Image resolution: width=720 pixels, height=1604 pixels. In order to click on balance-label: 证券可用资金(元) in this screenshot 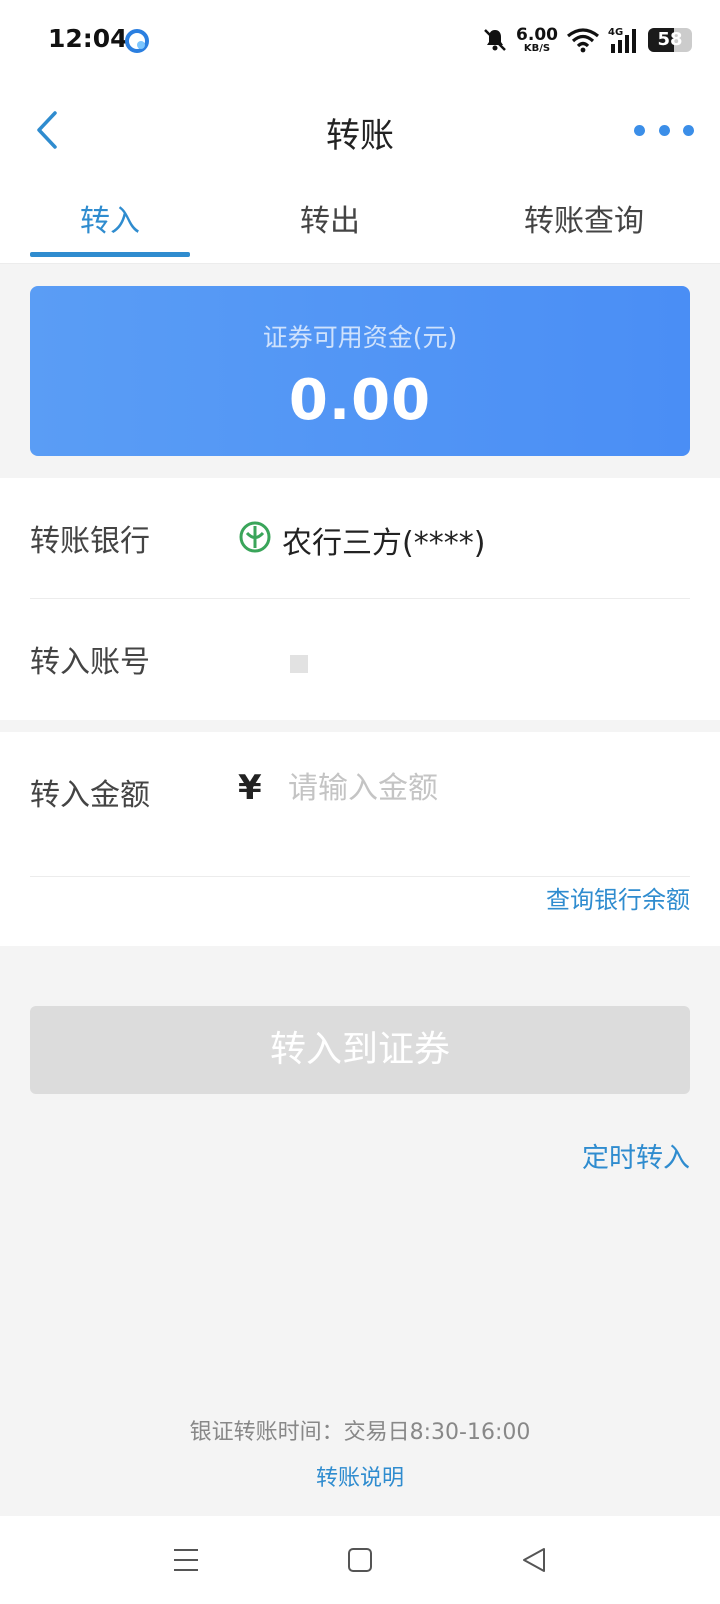, I will do `click(360, 337)`.